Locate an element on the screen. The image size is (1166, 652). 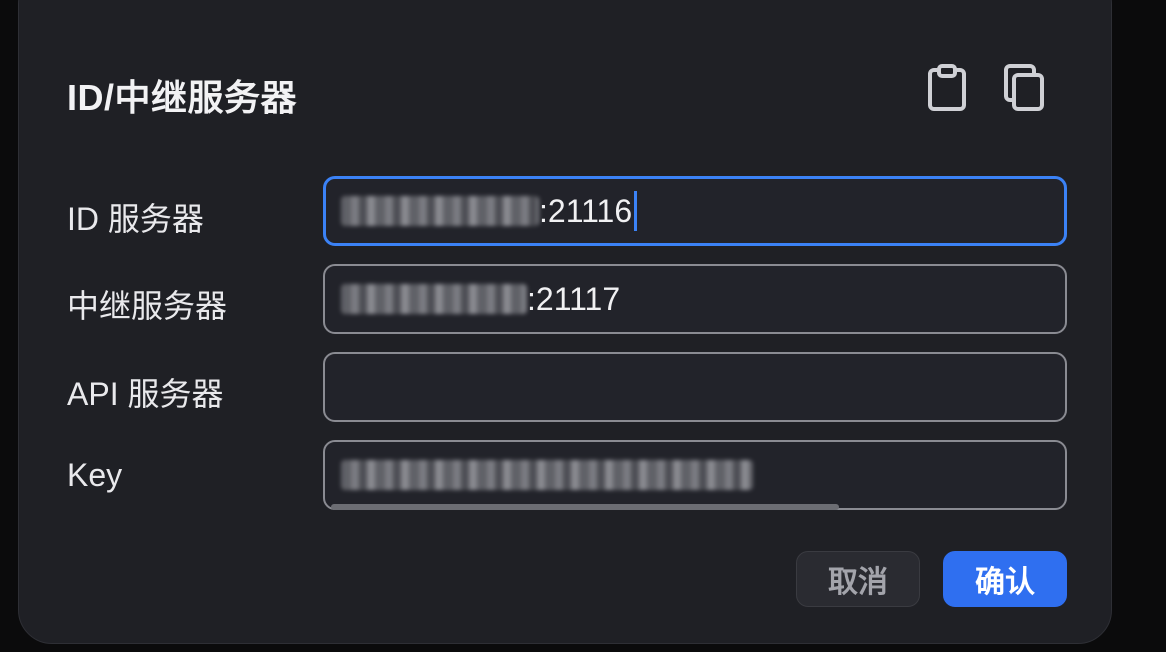
cancel-button: 取消 is located at coordinates (858, 579).